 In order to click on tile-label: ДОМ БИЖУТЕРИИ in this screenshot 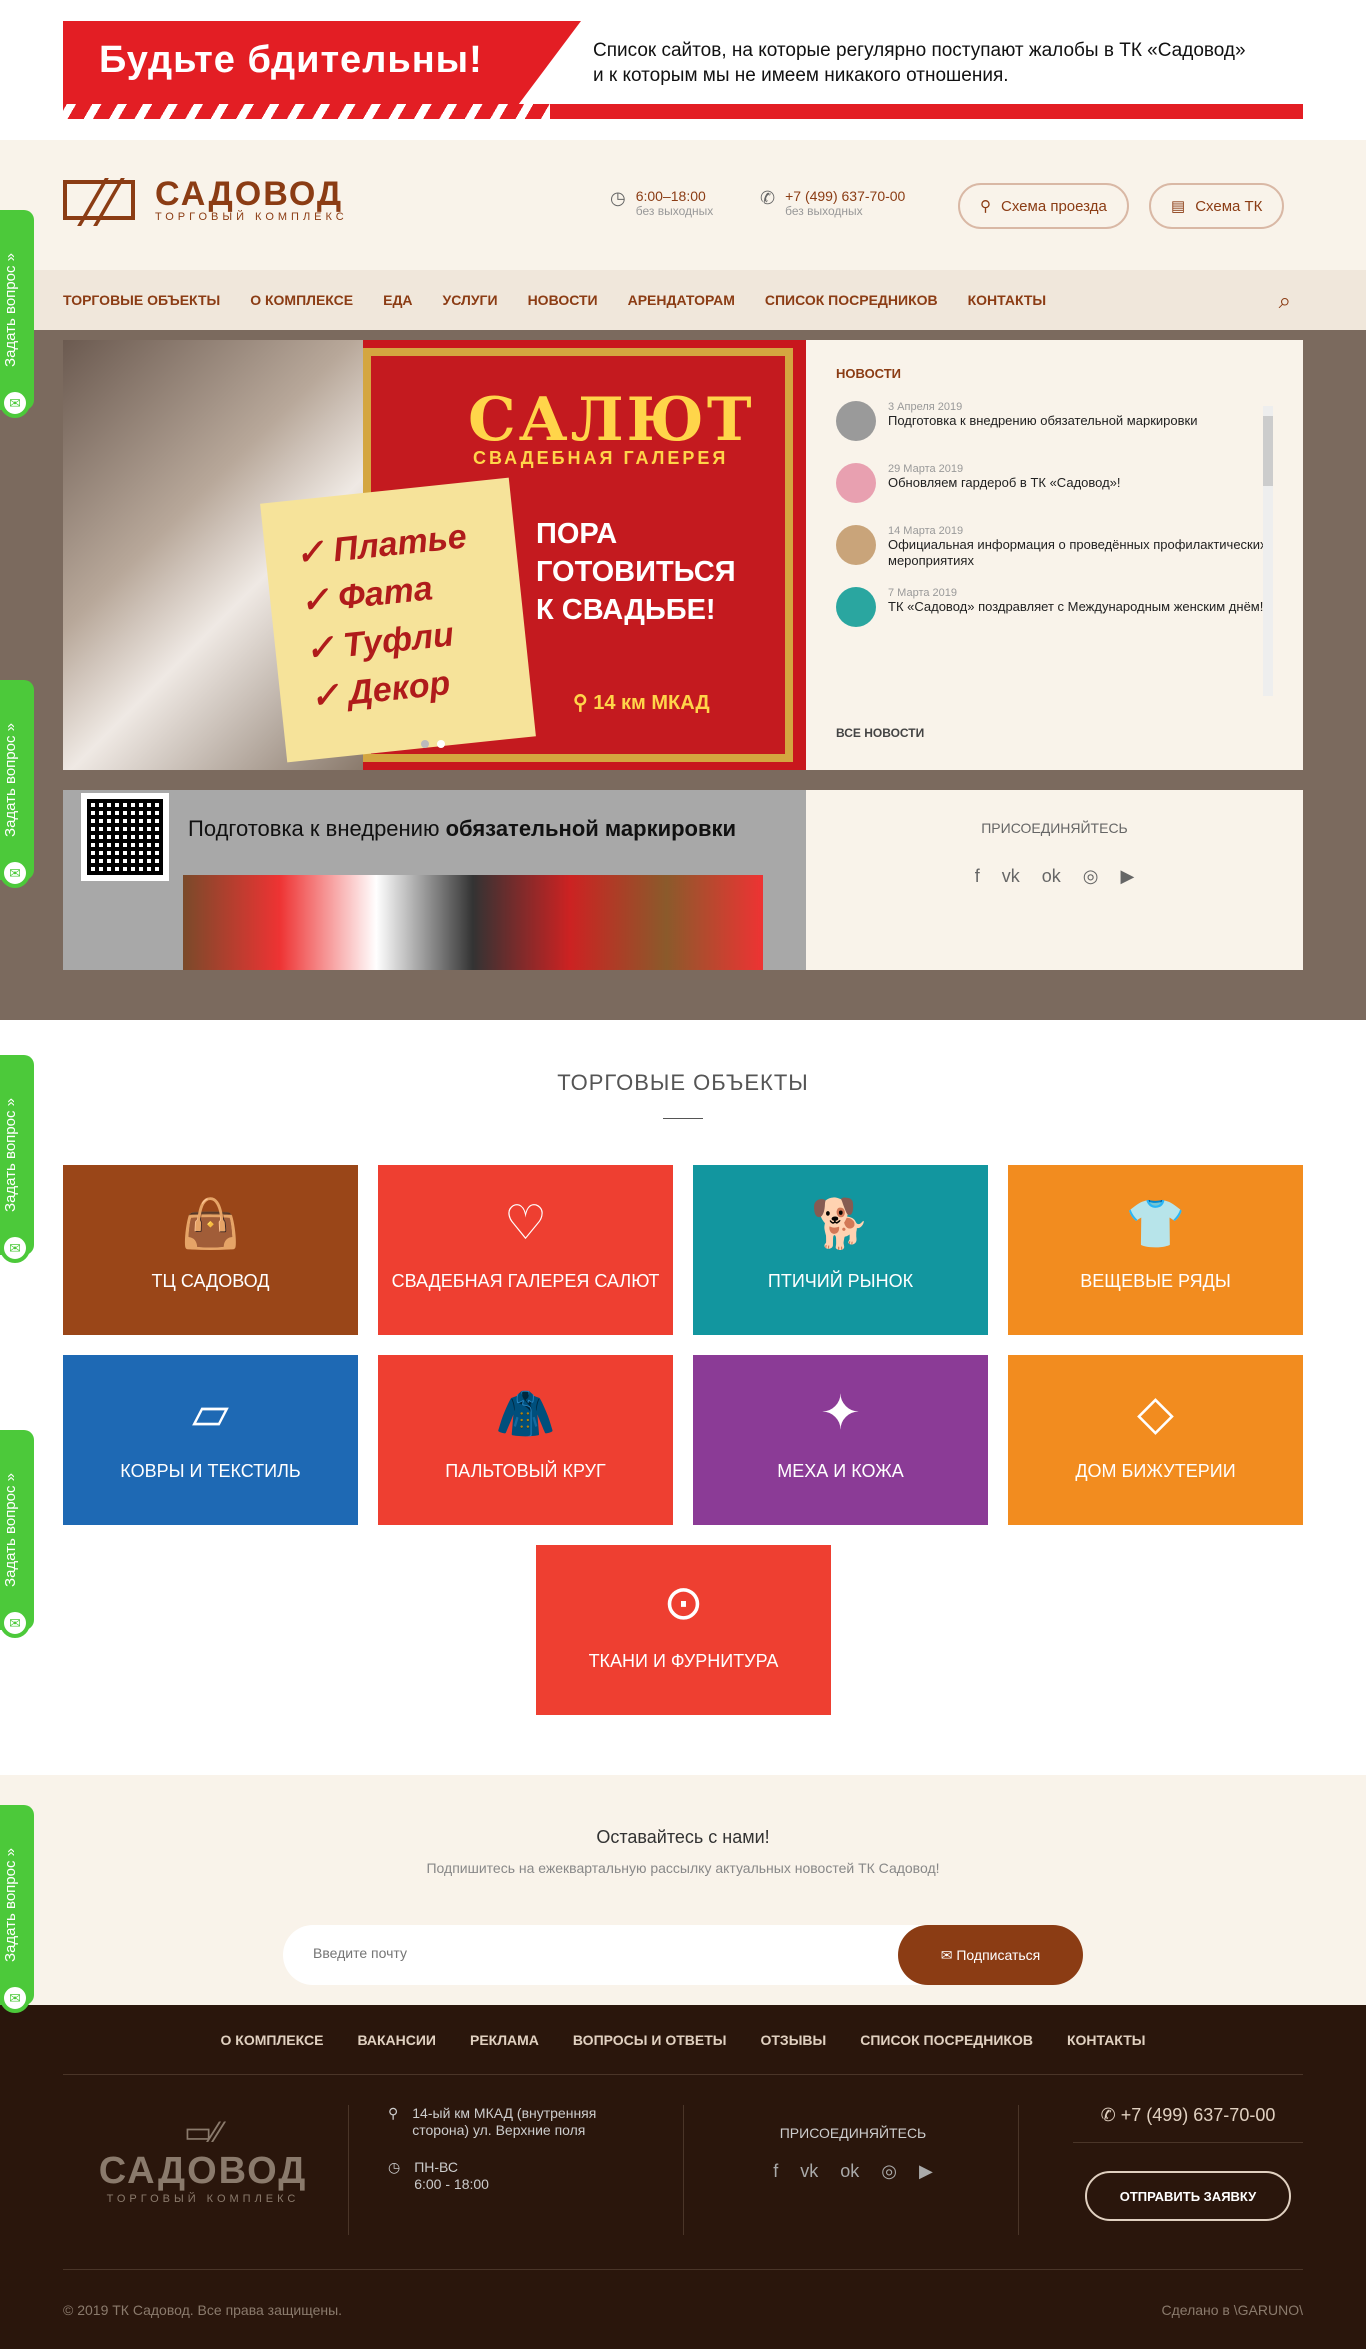, I will do `click(1155, 1471)`.